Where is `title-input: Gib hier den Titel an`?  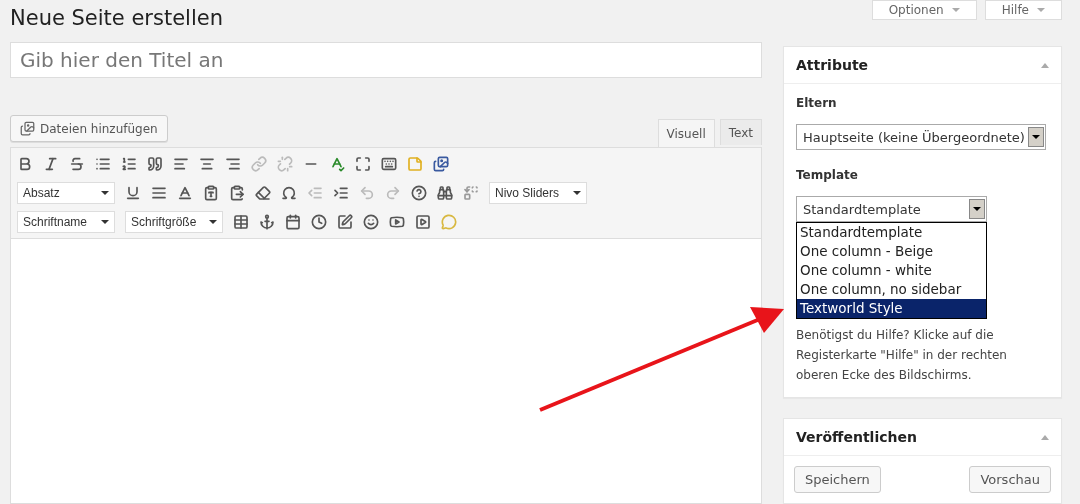 title-input: Gib hier den Titel an is located at coordinates (386, 60).